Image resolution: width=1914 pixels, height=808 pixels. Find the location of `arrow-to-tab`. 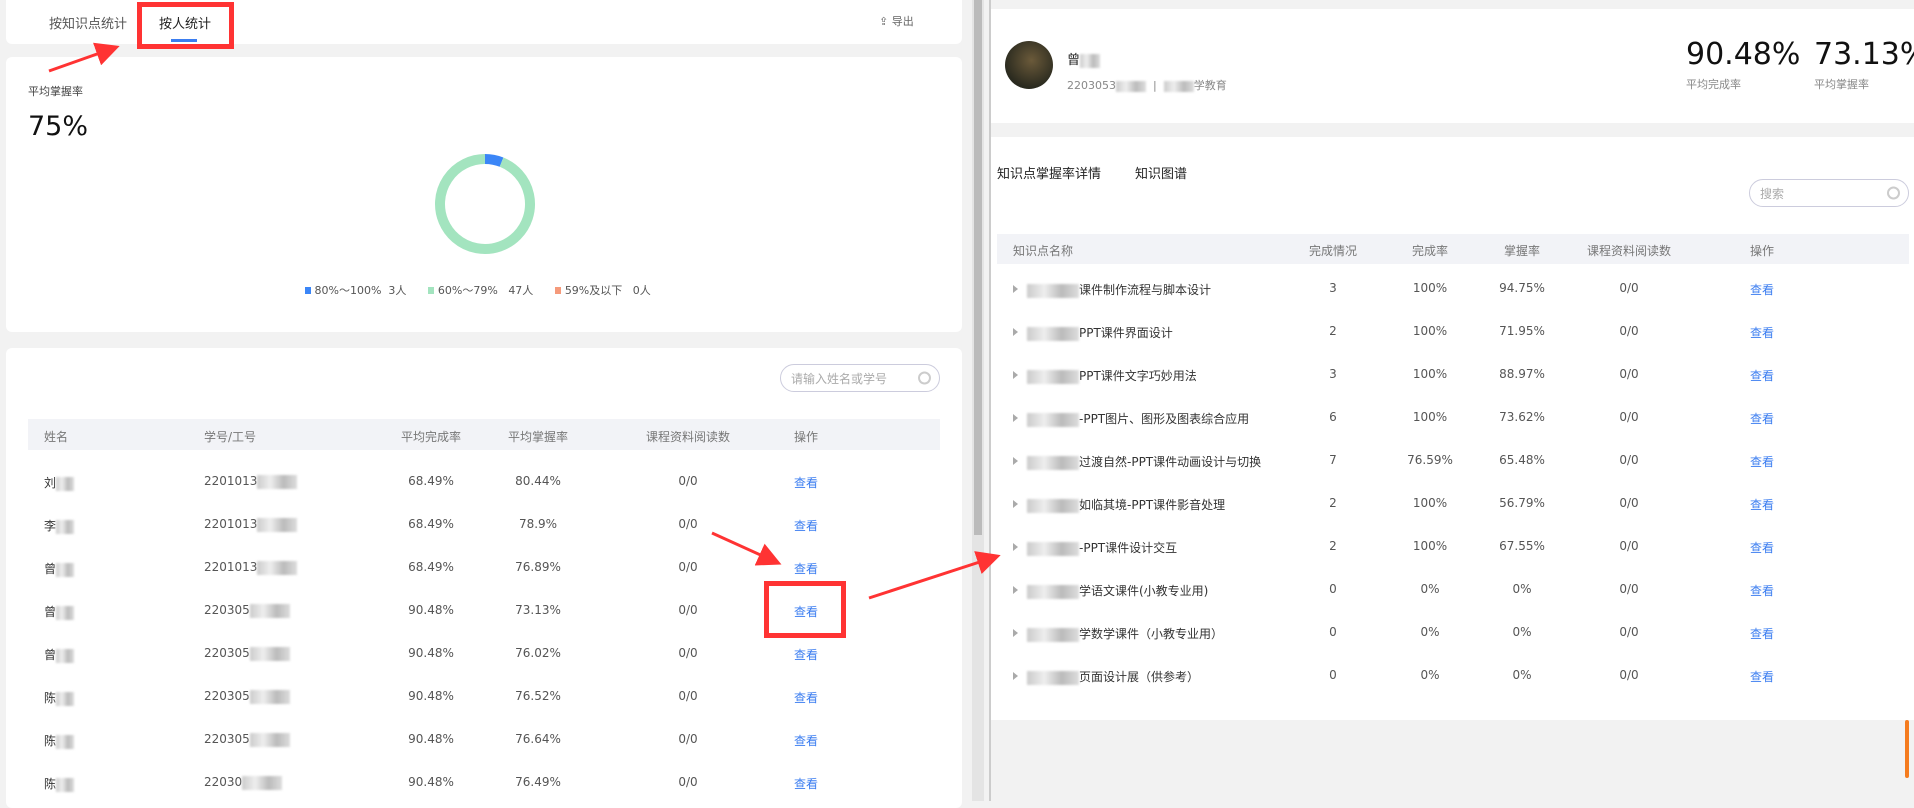

arrow-to-tab is located at coordinates (84, 57).